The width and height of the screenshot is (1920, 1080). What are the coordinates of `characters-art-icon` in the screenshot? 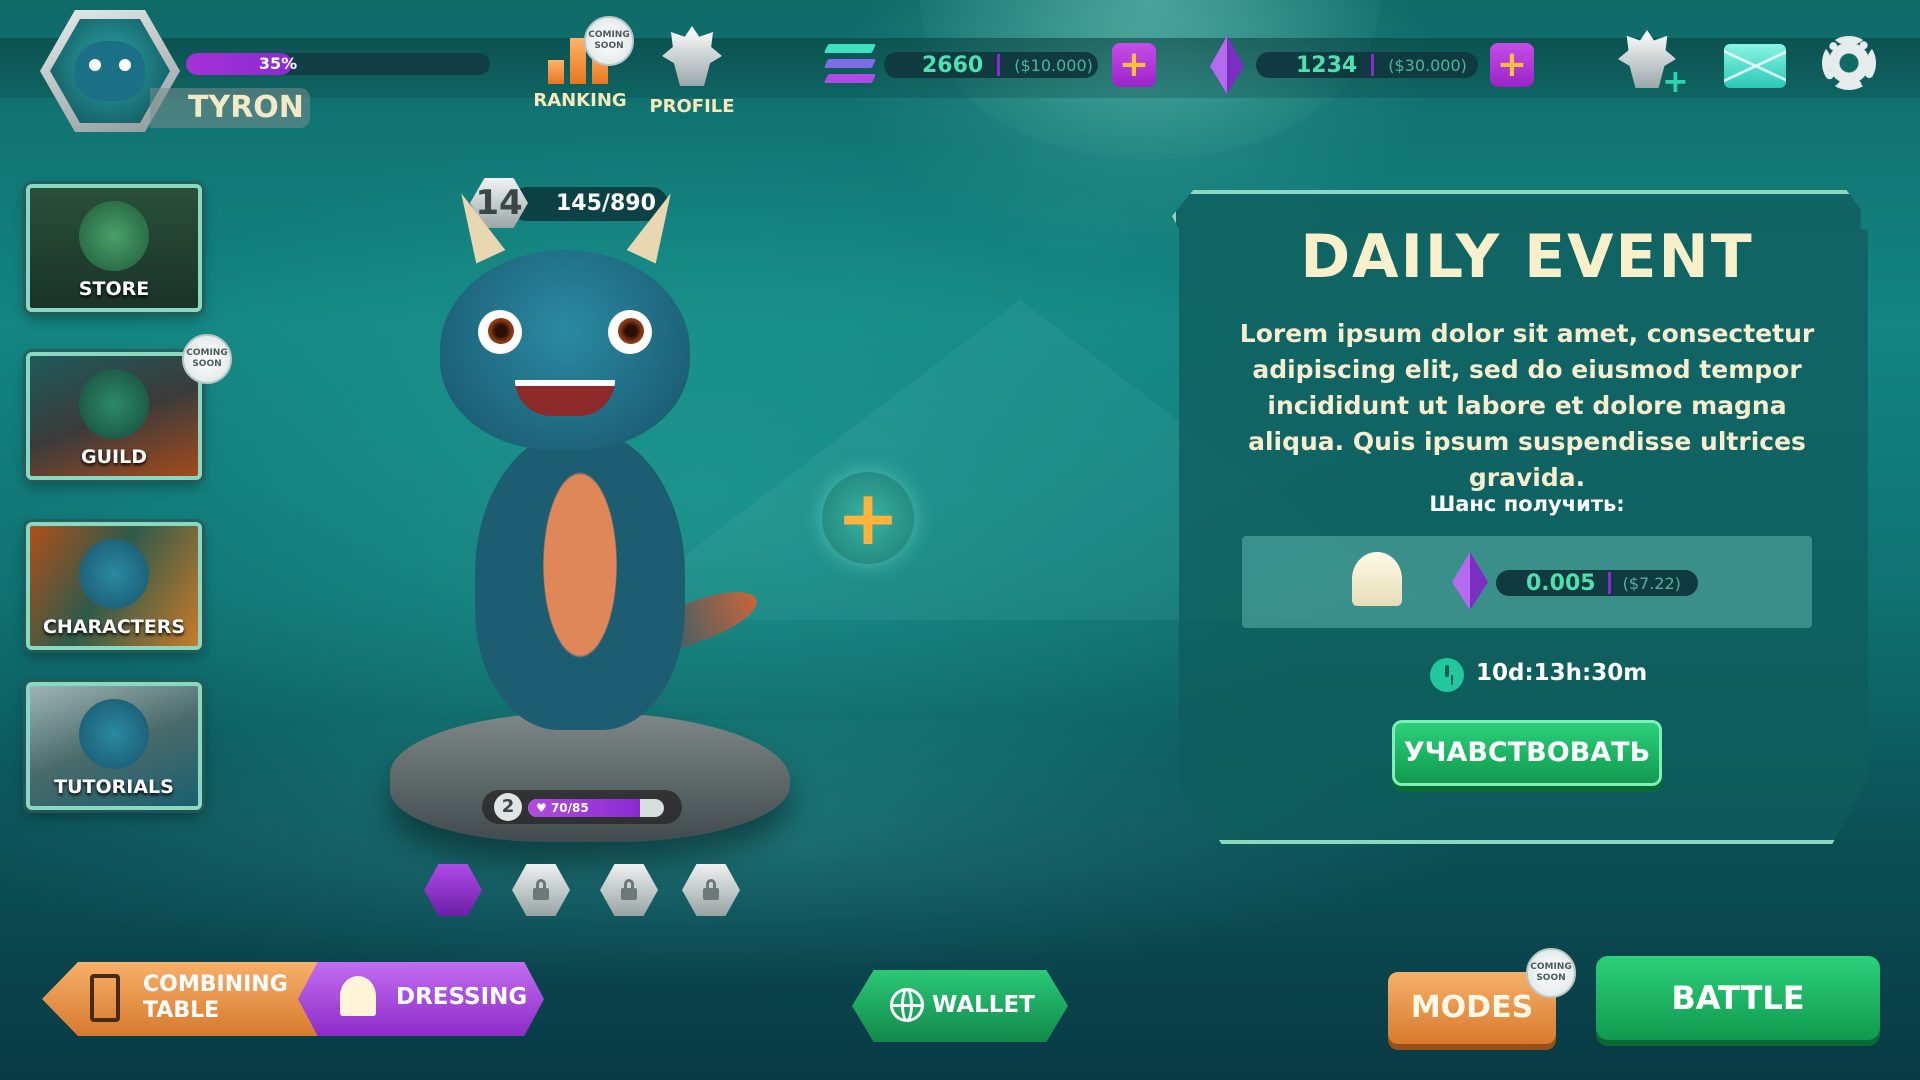 It's located at (114, 574).